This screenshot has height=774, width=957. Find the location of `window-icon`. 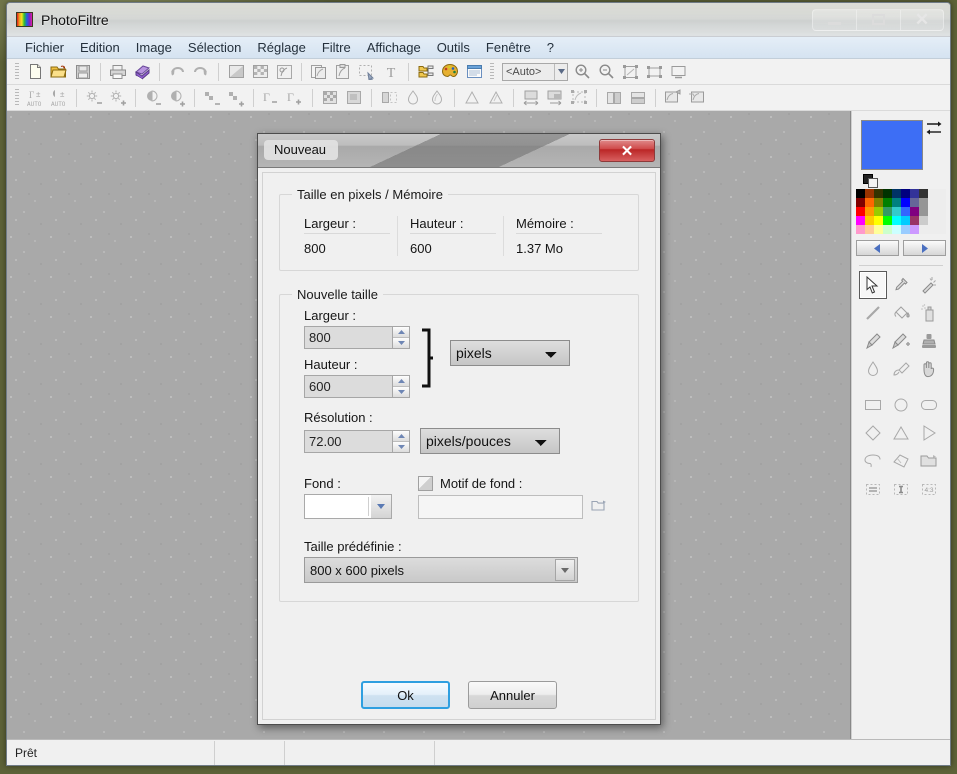

window-icon is located at coordinates (474, 72).